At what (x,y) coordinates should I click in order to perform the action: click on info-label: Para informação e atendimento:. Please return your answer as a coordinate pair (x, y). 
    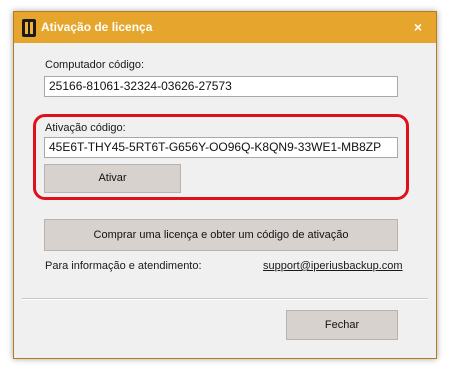
    Looking at the image, I should click on (123, 266).